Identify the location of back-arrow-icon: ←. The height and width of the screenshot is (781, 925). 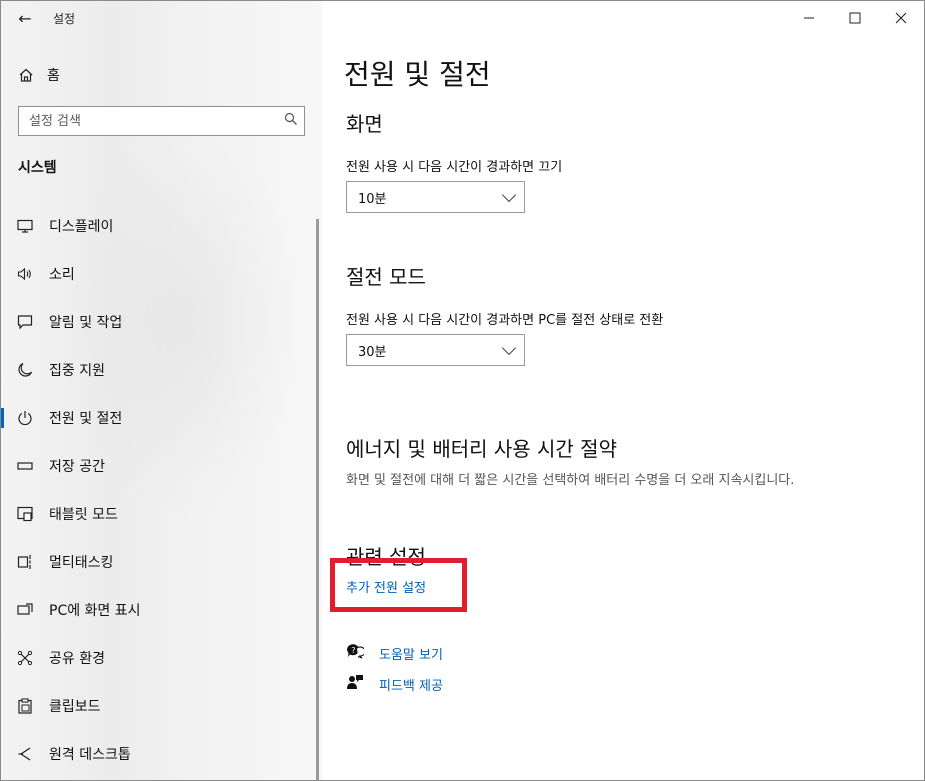
(25, 18).